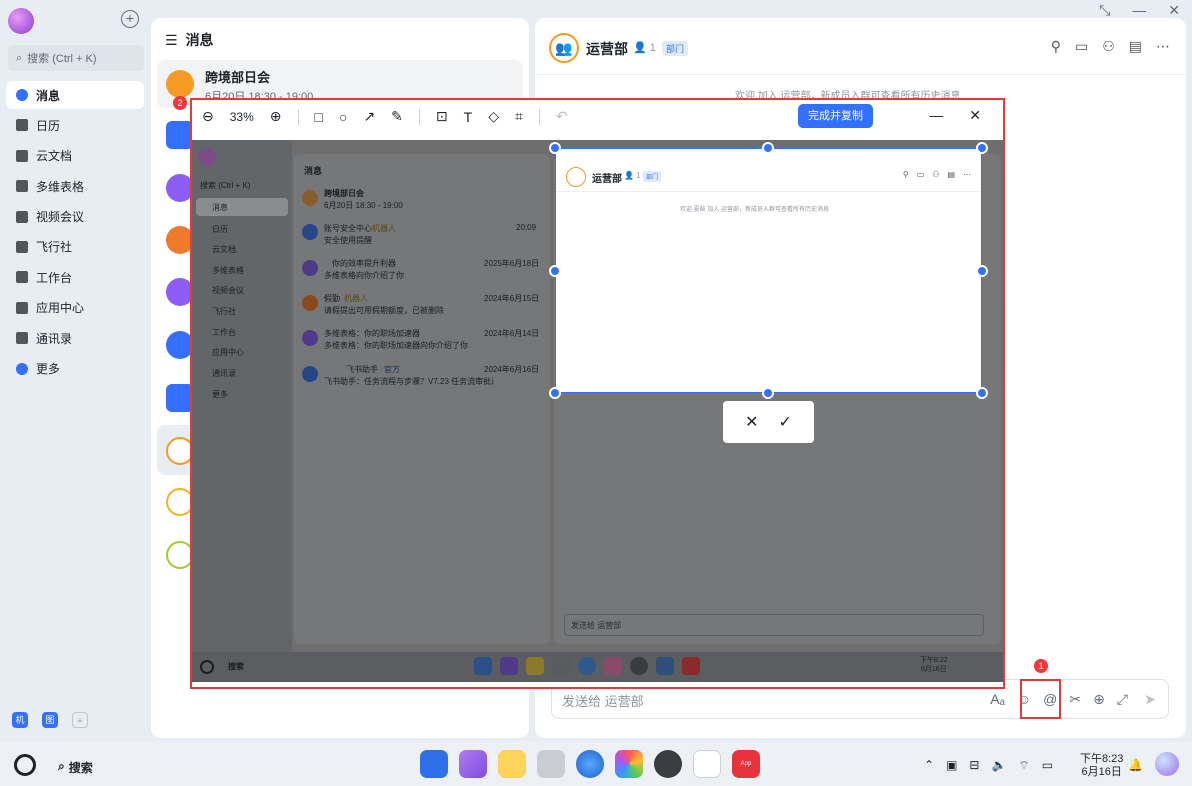  What do you see at coordinates (644, 47) in the screenshot?
I see `member-count: 👤 1` at bounding box center [644, 47].